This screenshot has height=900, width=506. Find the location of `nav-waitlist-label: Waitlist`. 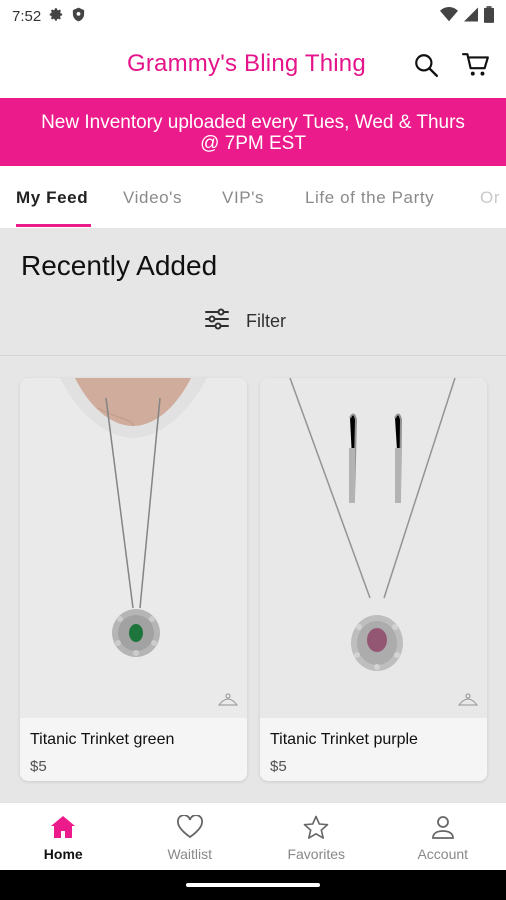

nav-waitlist-label: Waitlist is located at coordinates (190, 854).